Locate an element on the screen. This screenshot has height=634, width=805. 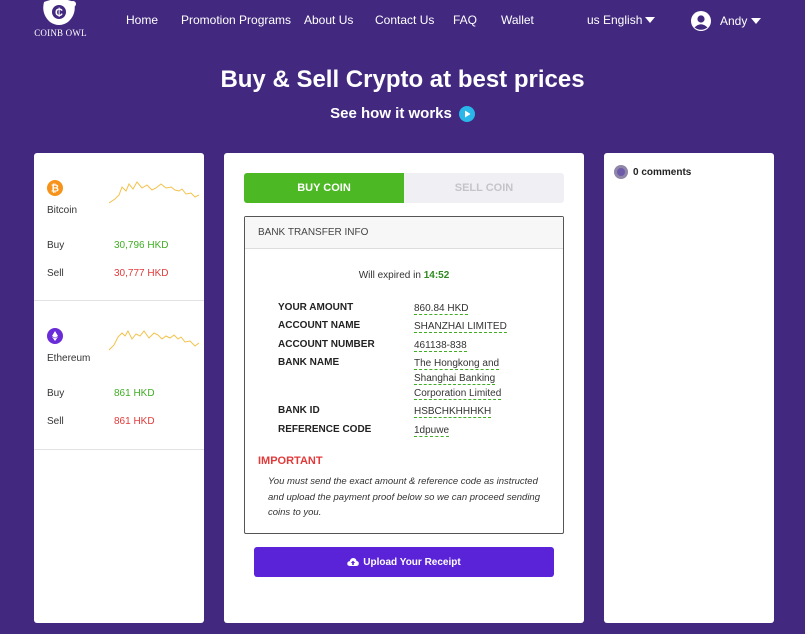
logo-text: COINB OWL is located at coordinates (60, 33).